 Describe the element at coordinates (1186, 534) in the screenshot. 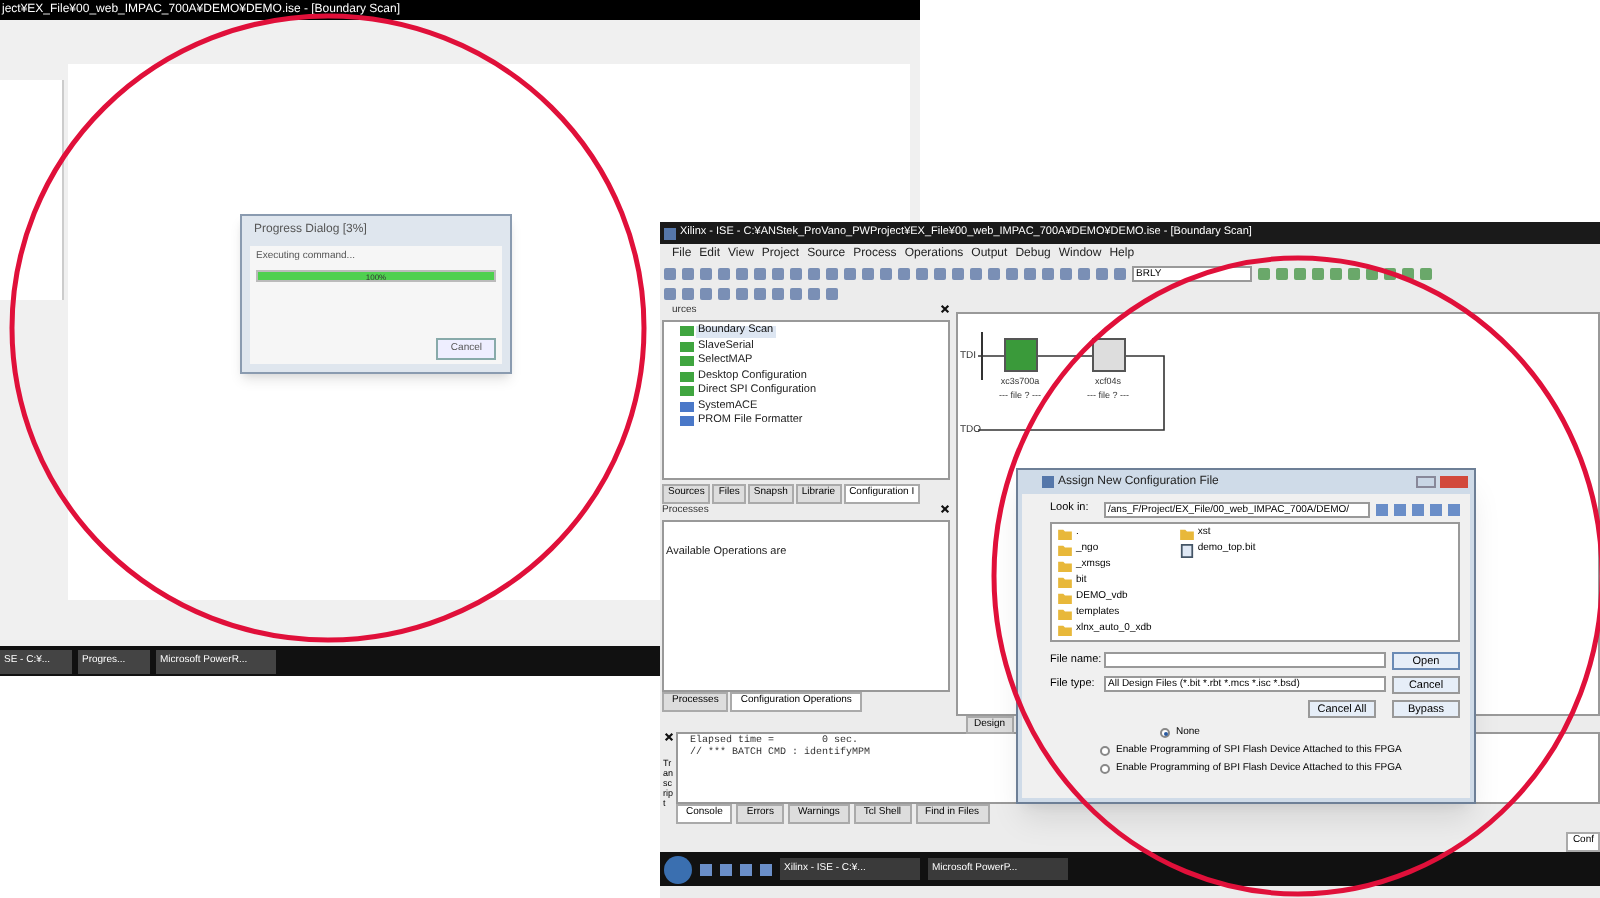

I see `folder-icon` at that location.